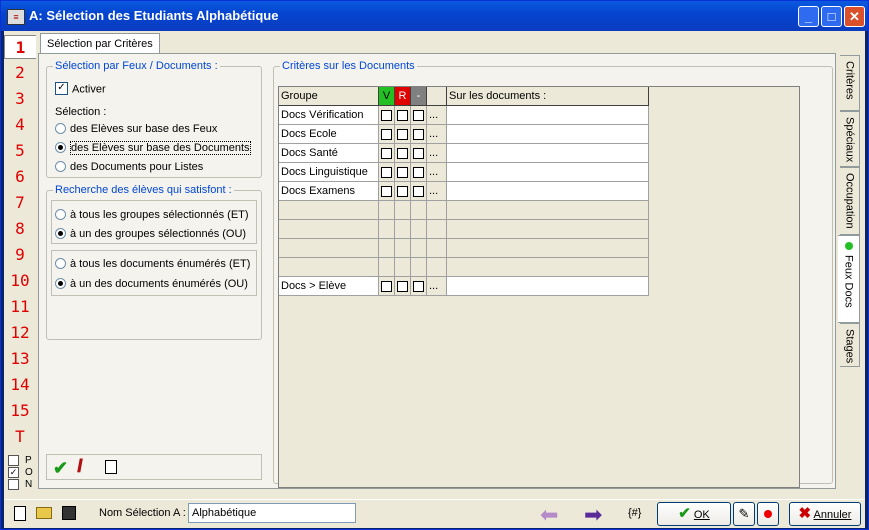  Describe the element at coordinates (768, 514) in the screenshot. I see `record-button` at that location.